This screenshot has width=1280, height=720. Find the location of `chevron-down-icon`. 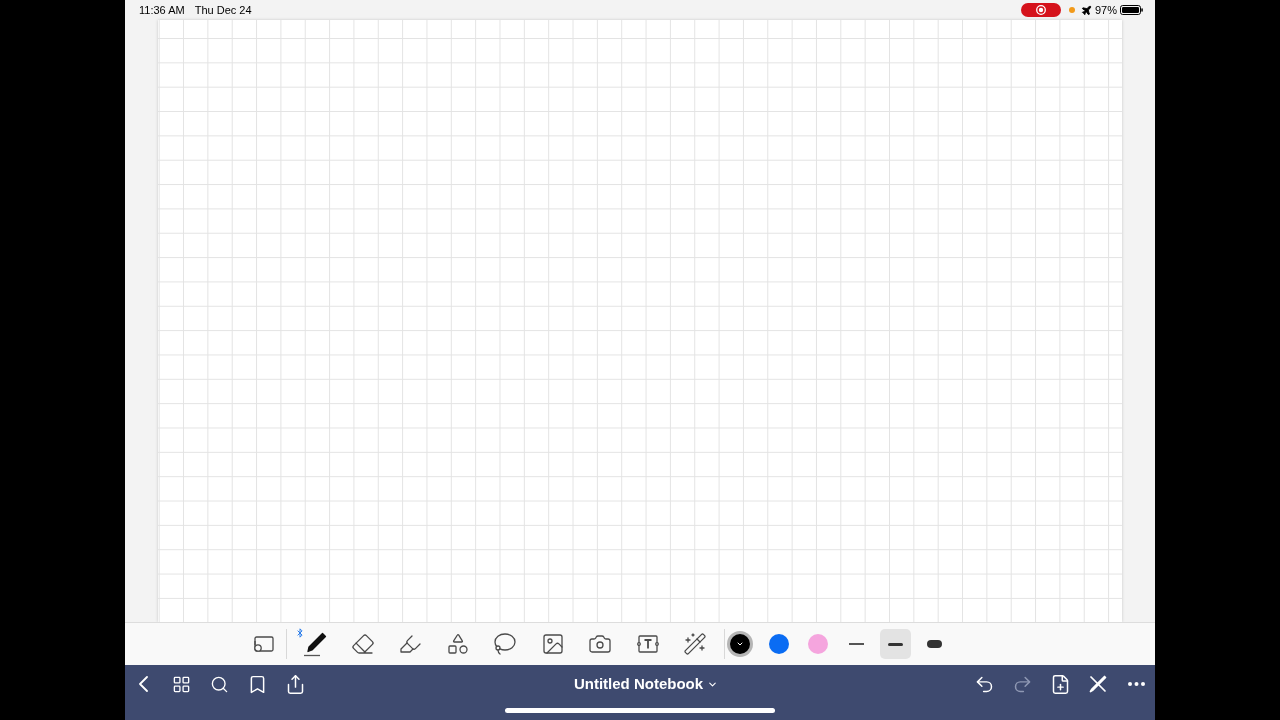

chevron-down-icon is located at coordinates (740, 644).